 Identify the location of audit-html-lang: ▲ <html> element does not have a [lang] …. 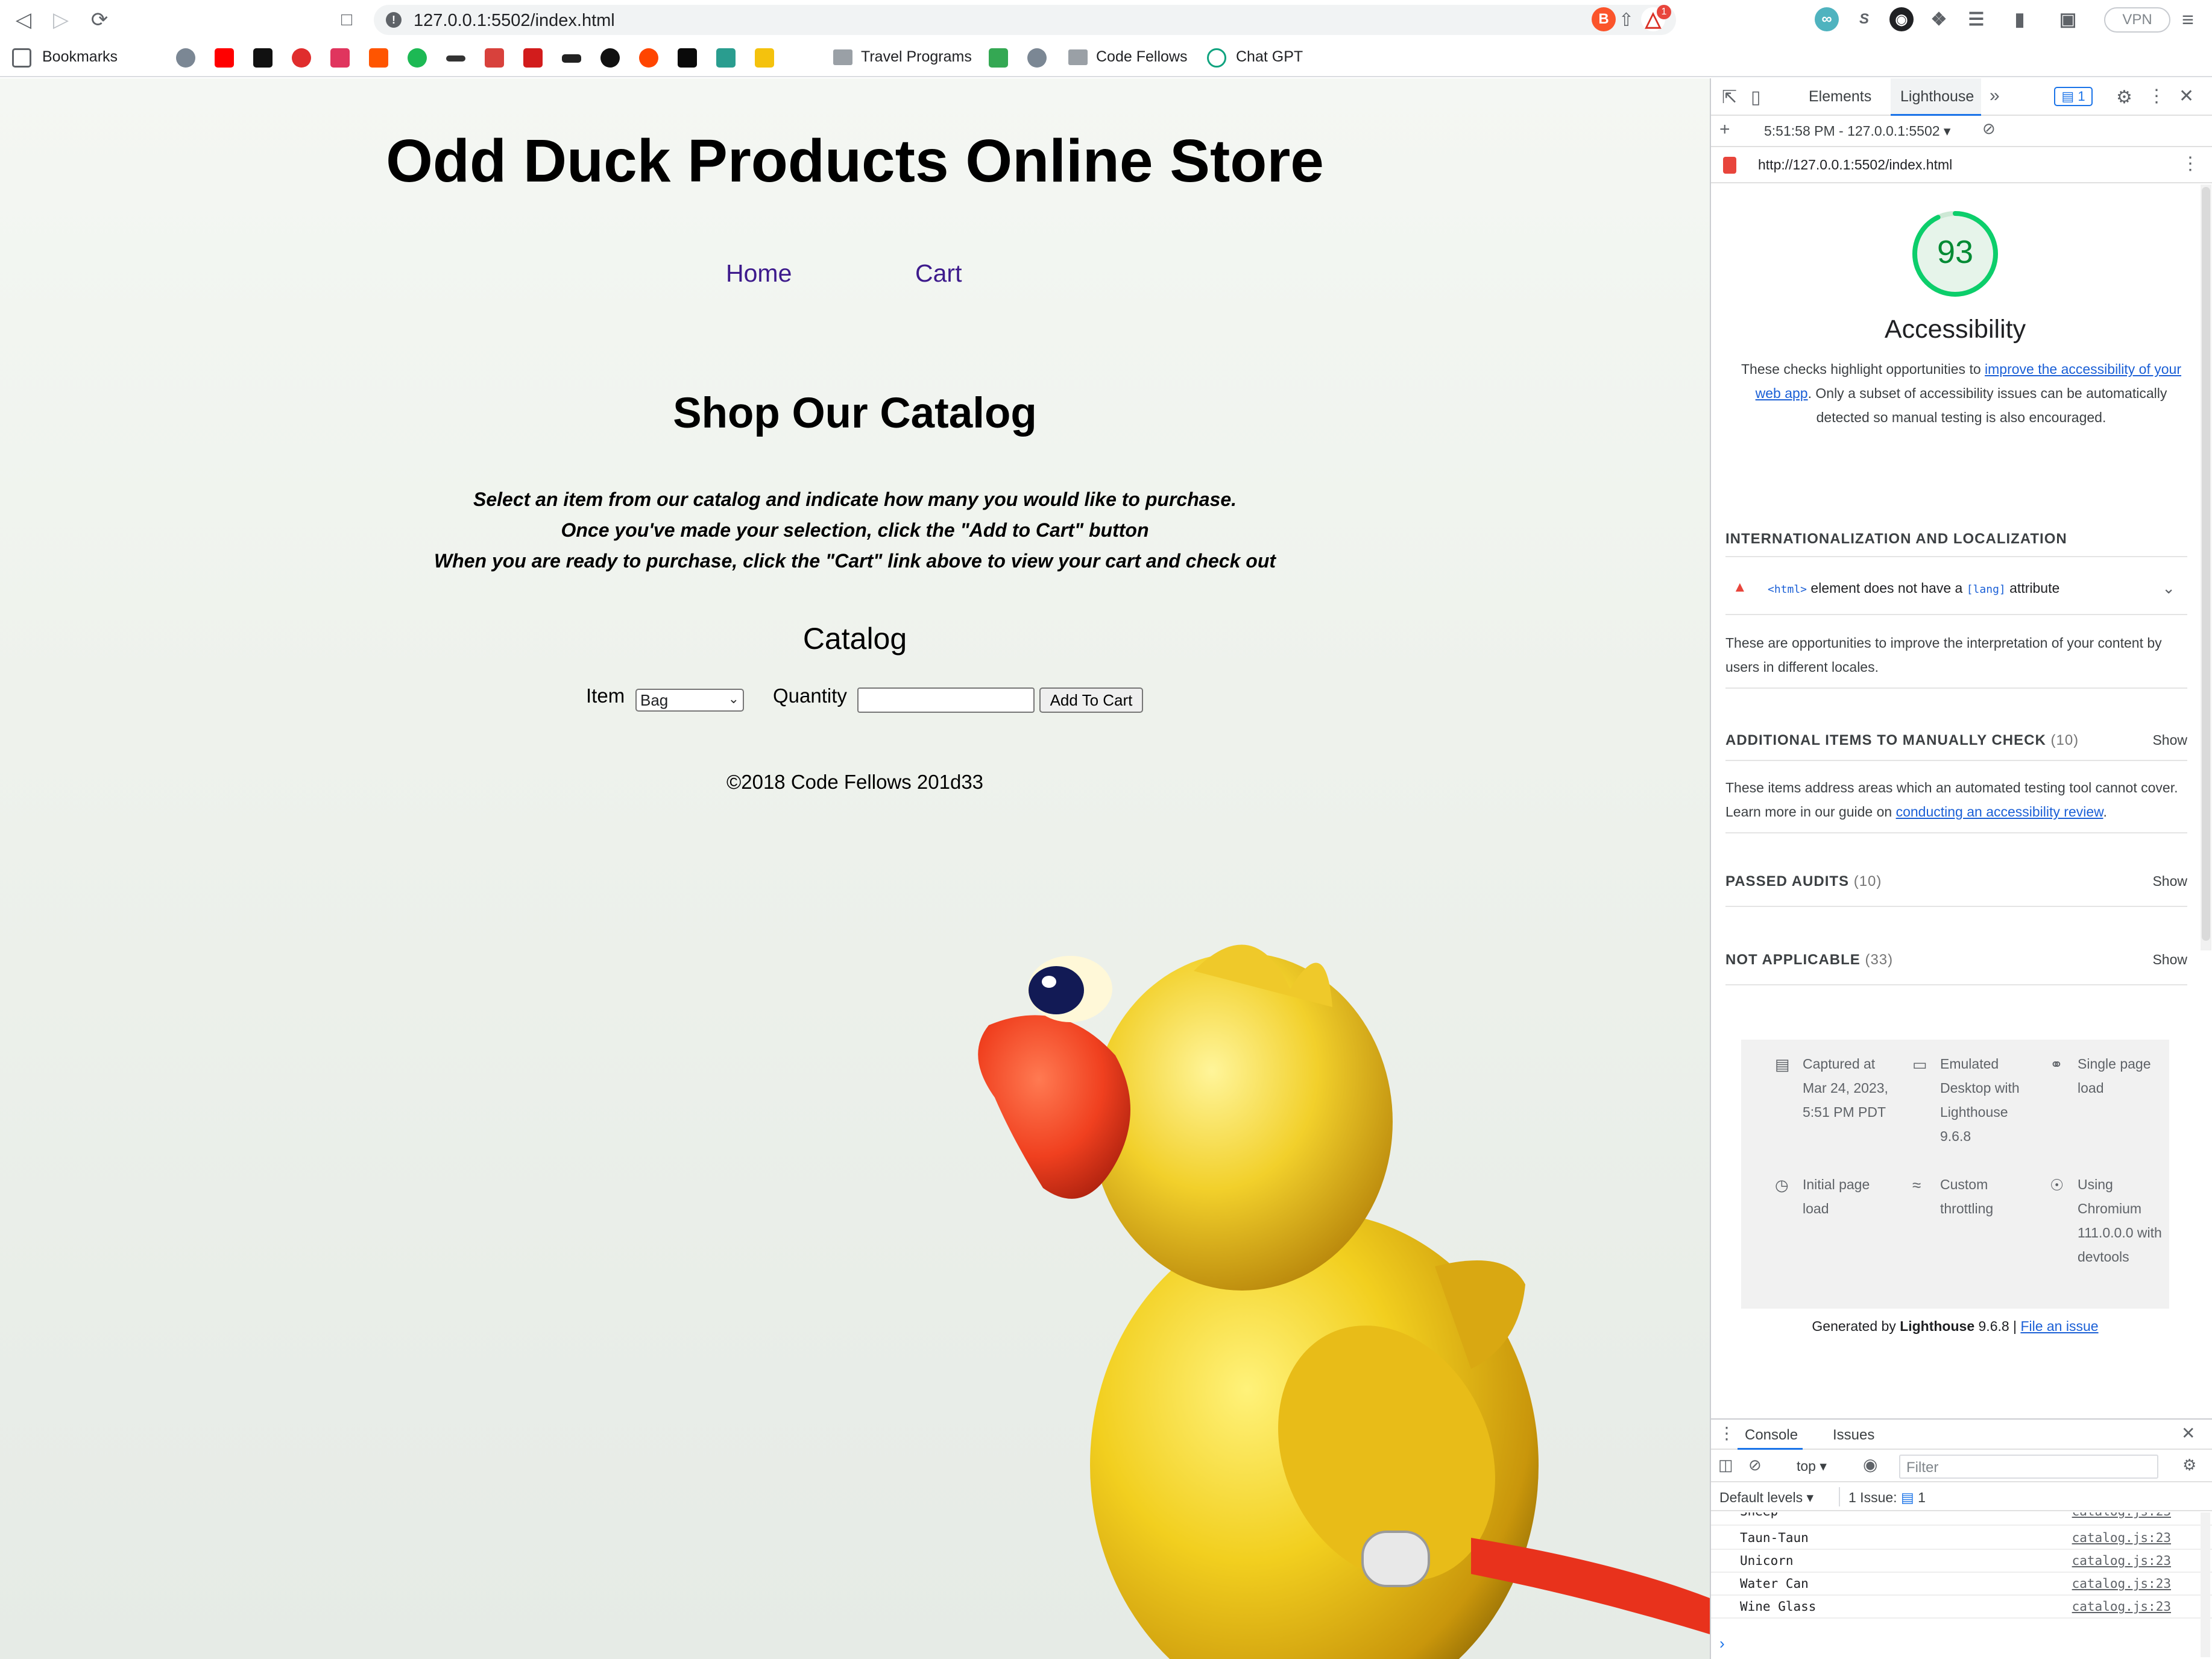
(1956, 588).